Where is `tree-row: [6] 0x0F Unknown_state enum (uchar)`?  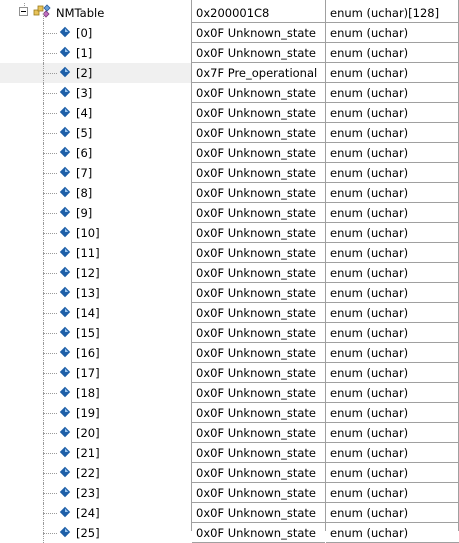
tree-row: [6] 0x0F Unknown_state enum (uchar) is located at coordinates (229, 153).